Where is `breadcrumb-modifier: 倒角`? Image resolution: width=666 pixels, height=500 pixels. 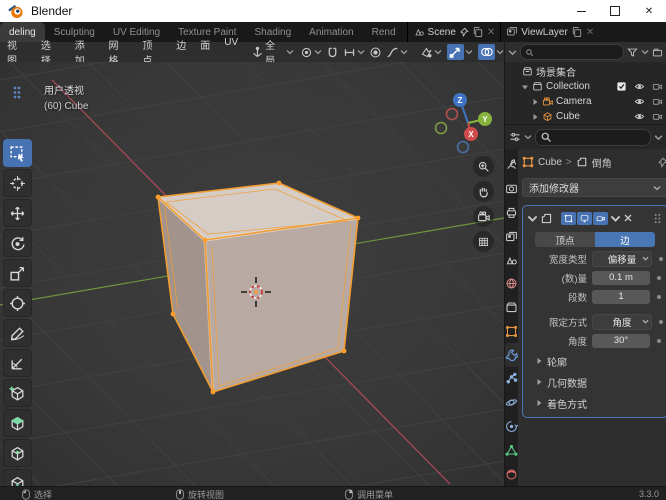 breadcrumb-modifier: 倒角 is located at coordinates (602, 162).